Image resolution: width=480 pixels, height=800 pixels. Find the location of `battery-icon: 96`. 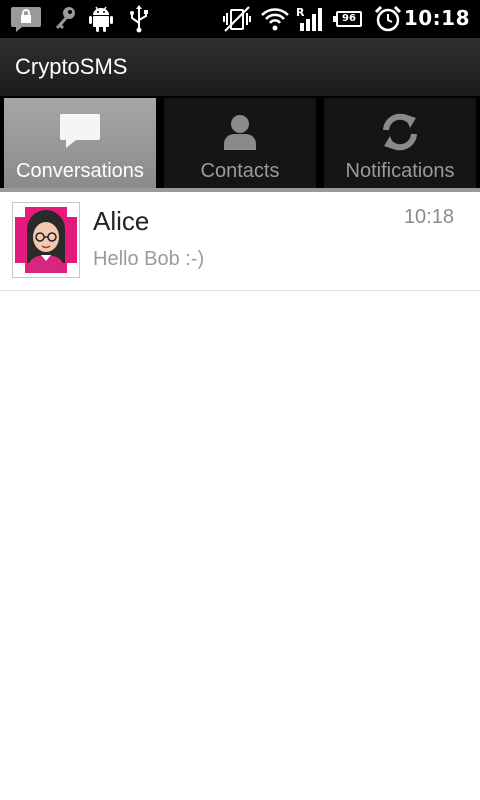

battery-icon: 96 is located at coordinates (347, 19).